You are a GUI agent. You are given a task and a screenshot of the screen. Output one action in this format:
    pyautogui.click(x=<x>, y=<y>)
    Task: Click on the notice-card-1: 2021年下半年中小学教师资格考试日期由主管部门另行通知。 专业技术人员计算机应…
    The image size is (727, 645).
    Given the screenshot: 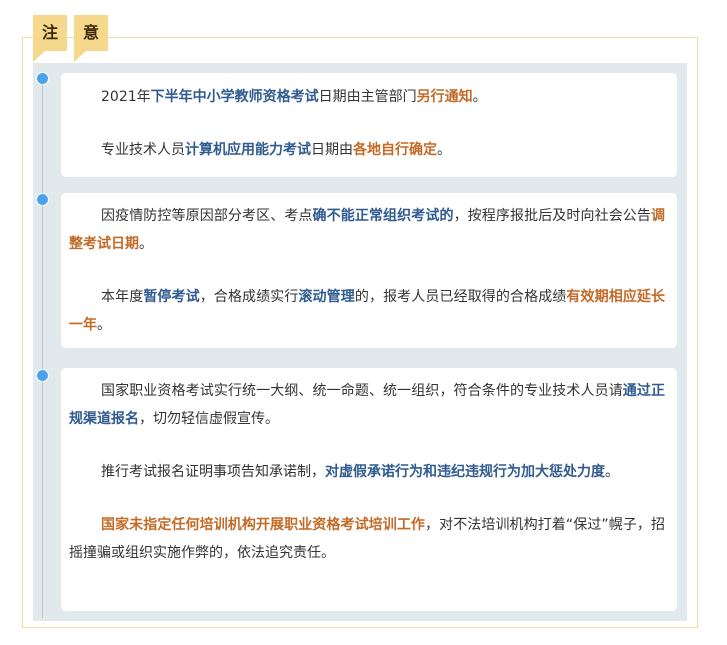 What is the action you would take?
    pyautogui.click(x=369, y=125)
    